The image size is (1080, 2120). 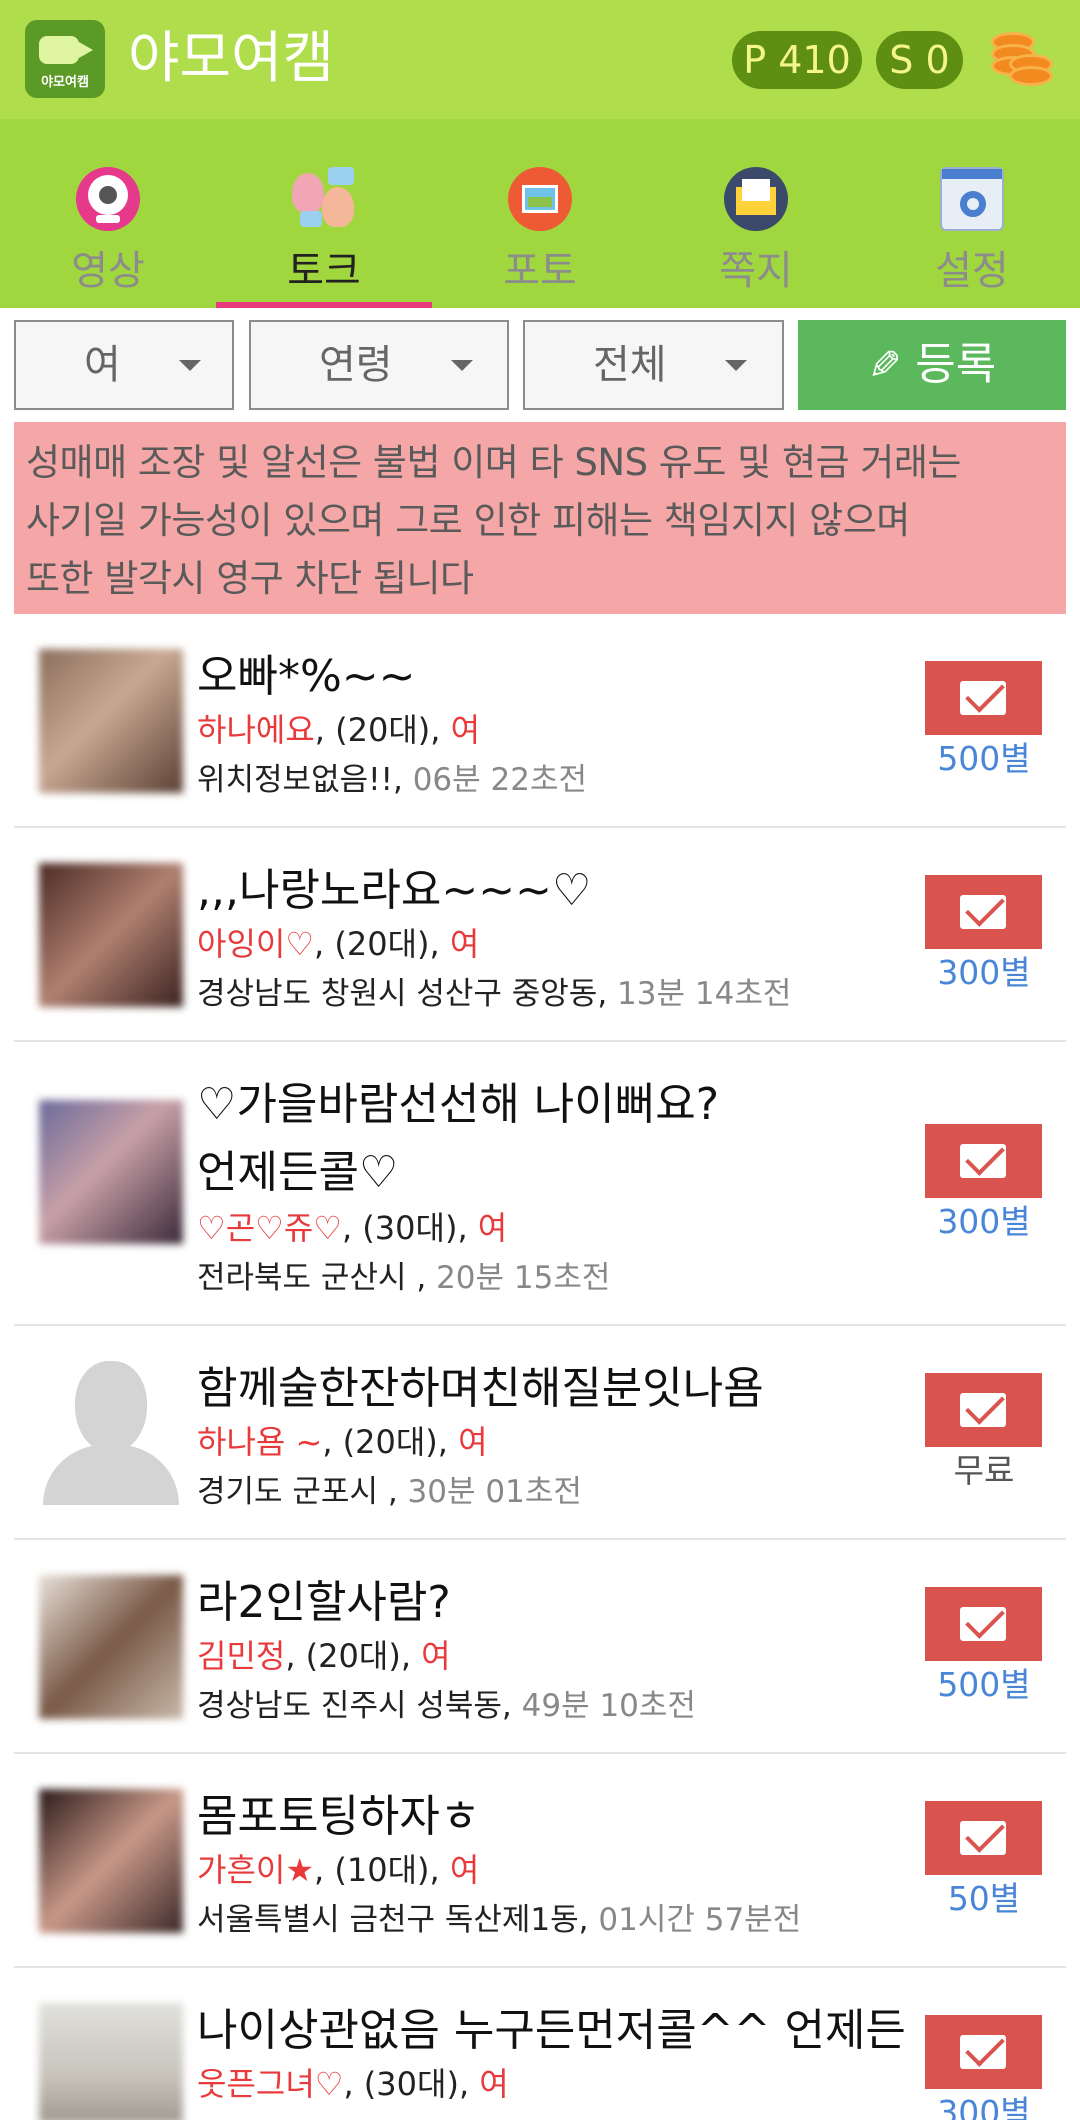 I want to click on main-tabs: 영상 토크 포토 쪽지 설정, so click(x=540, y=213).